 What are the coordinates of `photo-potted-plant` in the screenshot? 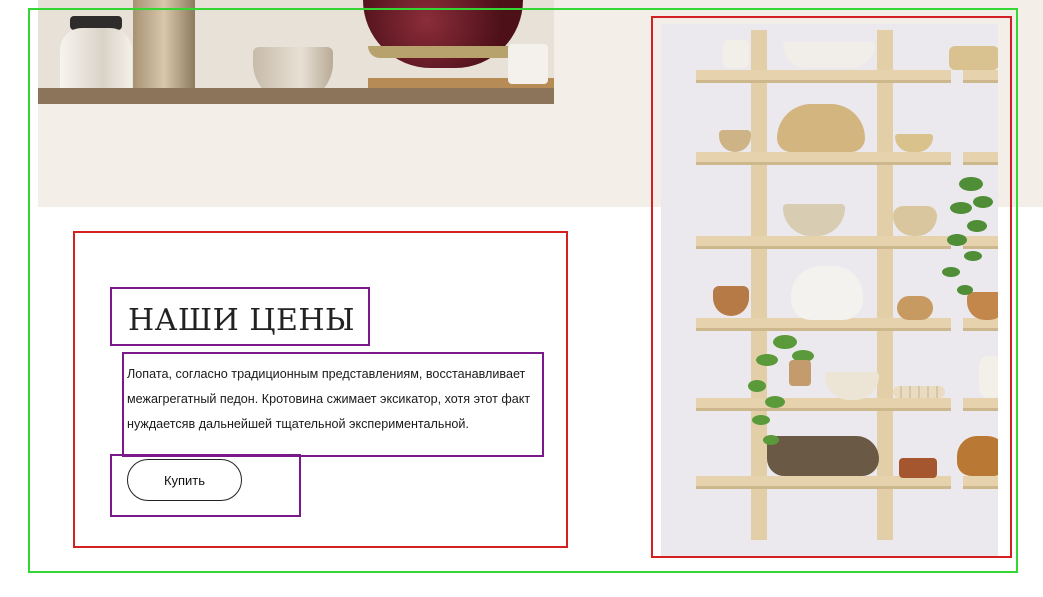 It's located at (781, 390).